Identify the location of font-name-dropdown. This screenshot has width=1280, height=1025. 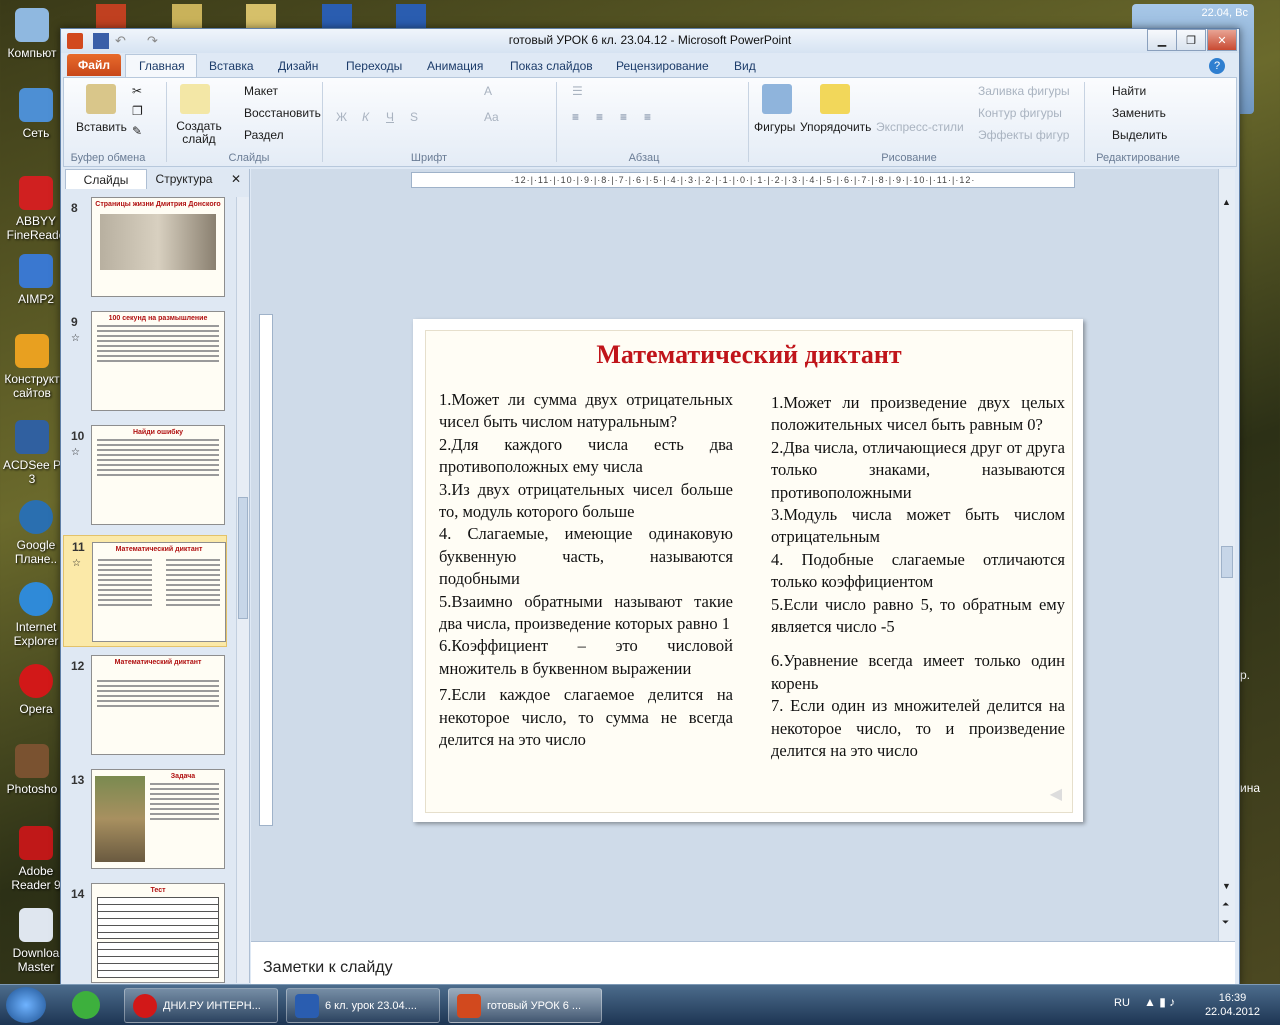
(384, 92).